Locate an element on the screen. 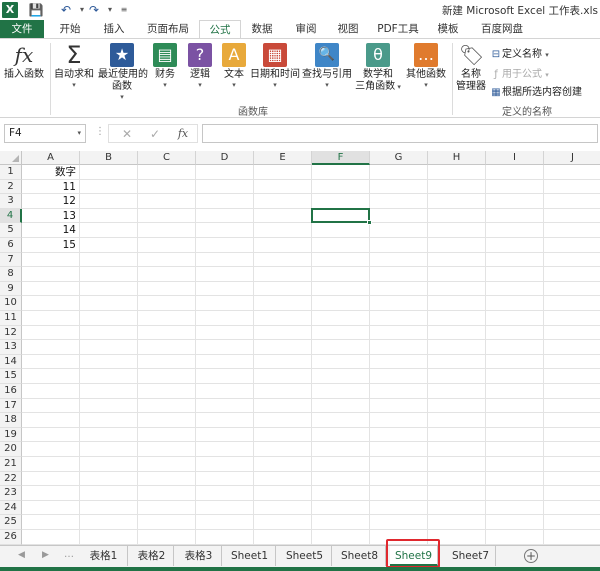  active-cell-f4 is located at coordinates (340, 215).